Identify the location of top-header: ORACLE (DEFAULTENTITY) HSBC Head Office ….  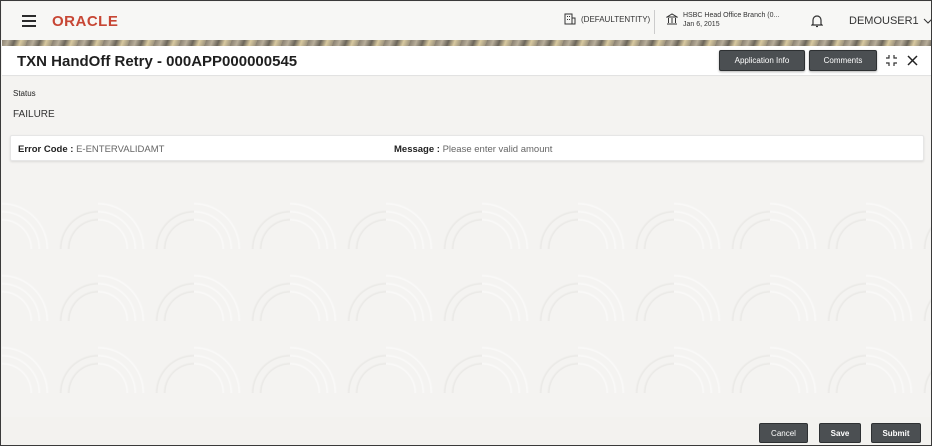
(466, 21).